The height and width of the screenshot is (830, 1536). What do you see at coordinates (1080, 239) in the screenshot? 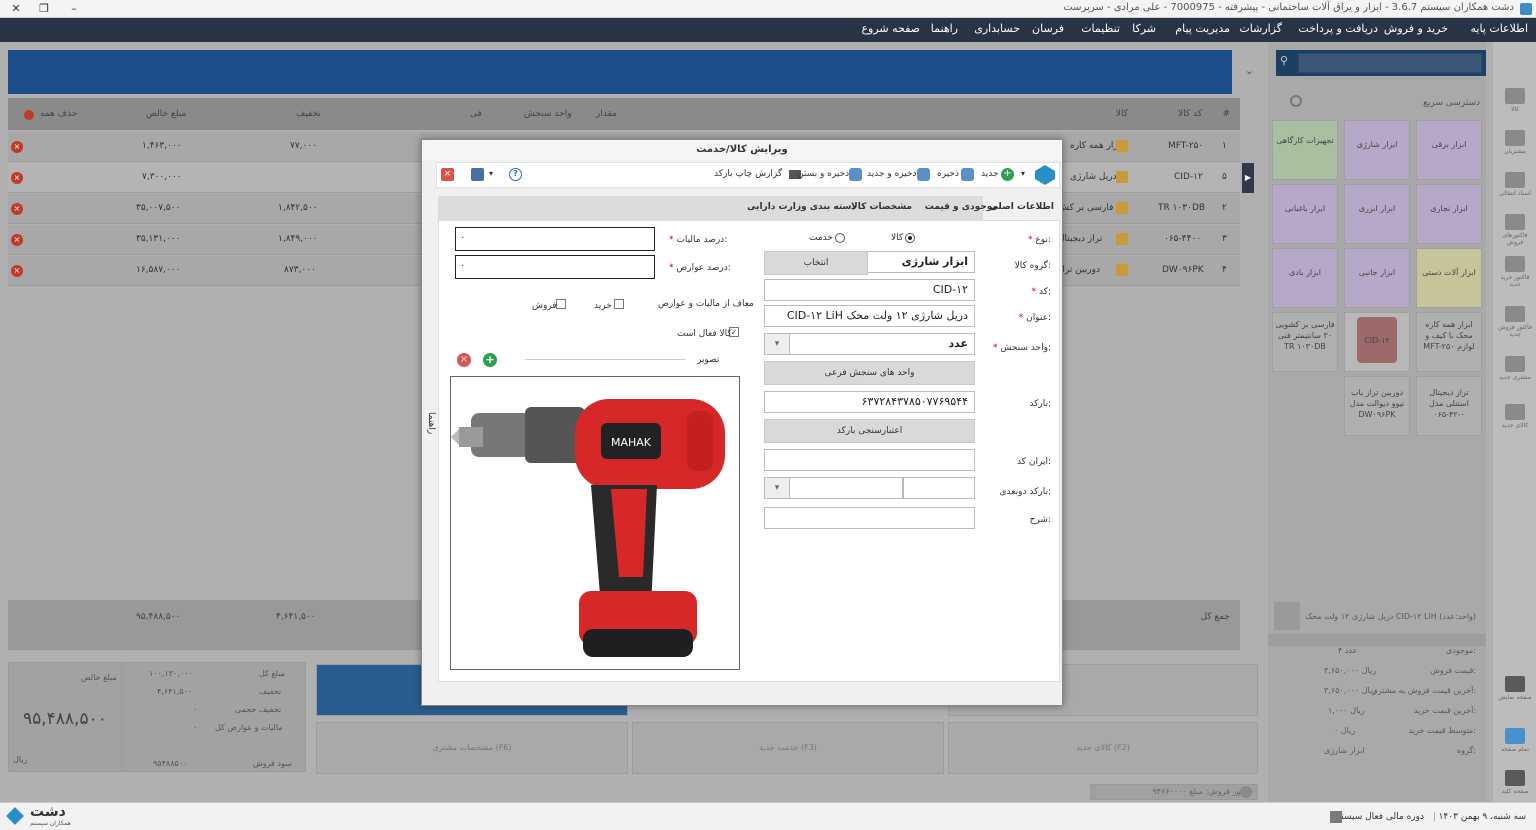
I see `cell-name: تراز دیجیتال` at bounding box center [1080, 239].